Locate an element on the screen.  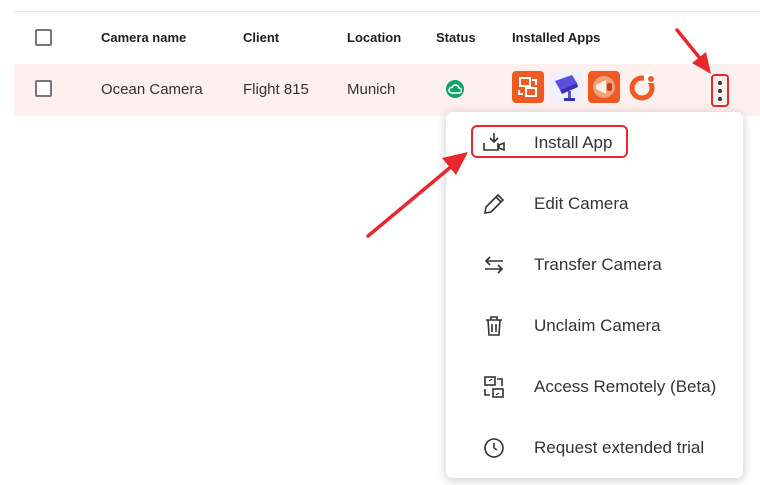
trash-icon is located at coordinates (494, 326).